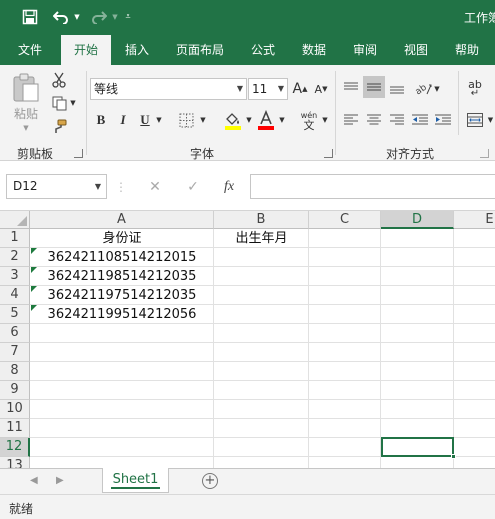  What do you see at coordinates (351, 88) in the screenshot?
I see `top-align-icon` at bounding box center [351, 88].